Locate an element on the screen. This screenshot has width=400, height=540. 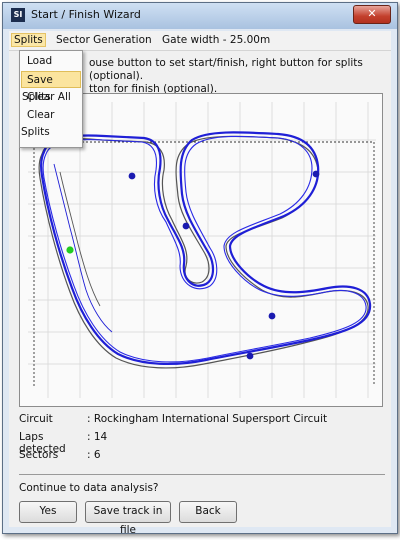
circuit-label: Circuit is located at coordinates (36, 419).